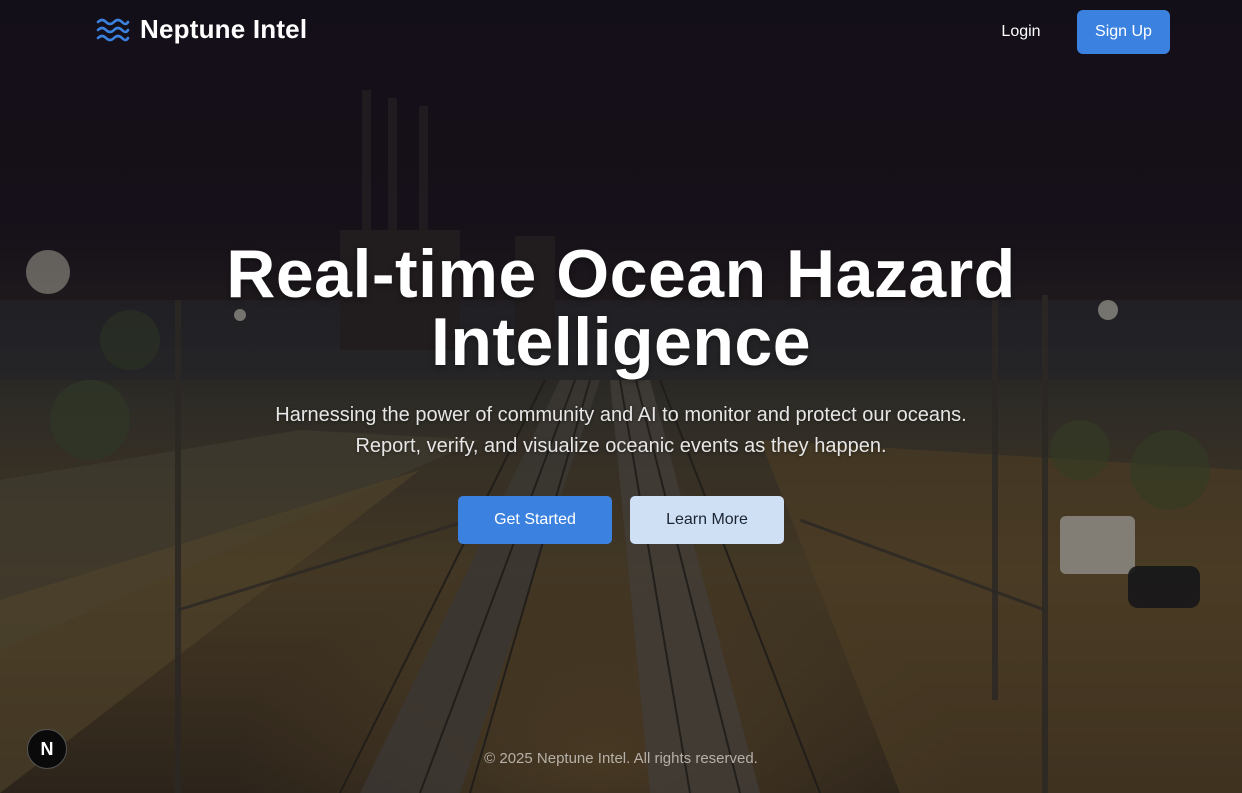 The image size is (1242, 793). I want to click on brand-name: Neptune Intel, so click(224, 29).